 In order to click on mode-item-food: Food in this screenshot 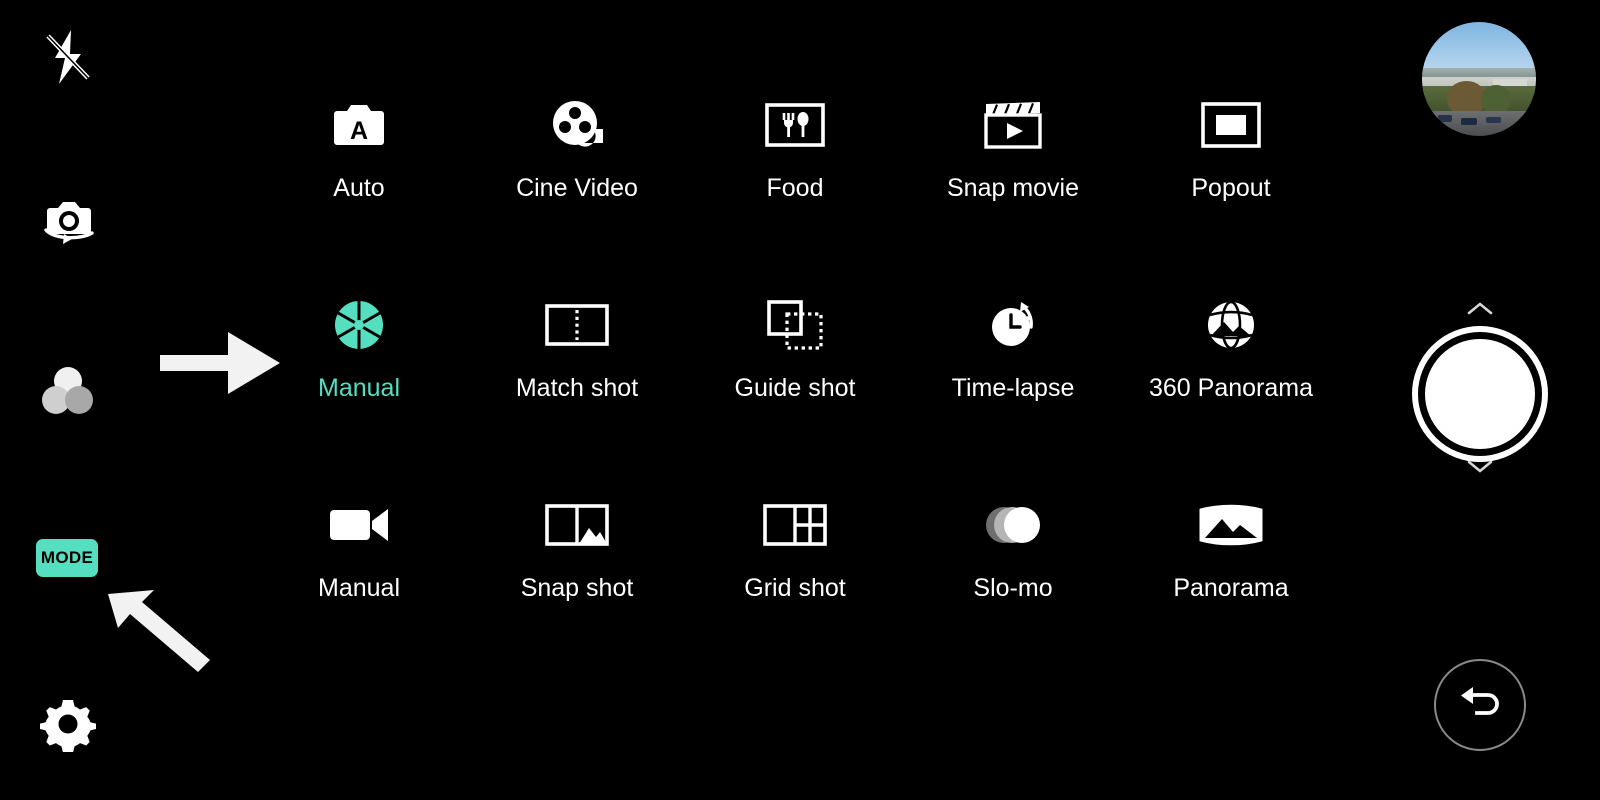, I will do `click(795, 178)`.